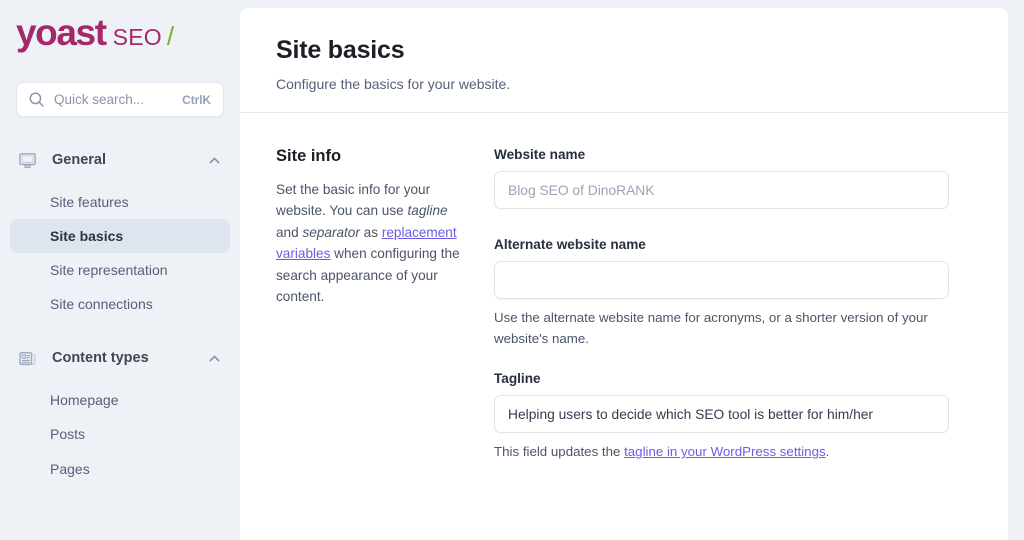 This screenshot has width=1024, height=540. I want to click on site-info-desc-tagline-em: tagline, so click(427, 211).